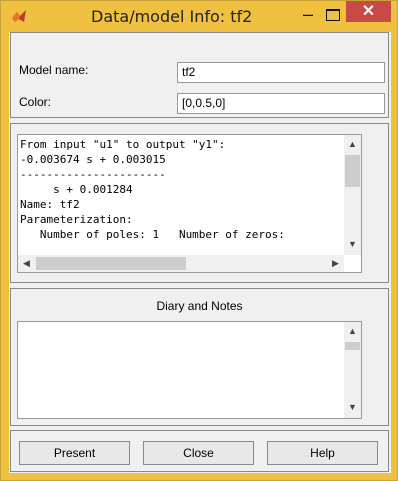  I want to click on window-title: Data/model Info: tf2, so click(172, 16).